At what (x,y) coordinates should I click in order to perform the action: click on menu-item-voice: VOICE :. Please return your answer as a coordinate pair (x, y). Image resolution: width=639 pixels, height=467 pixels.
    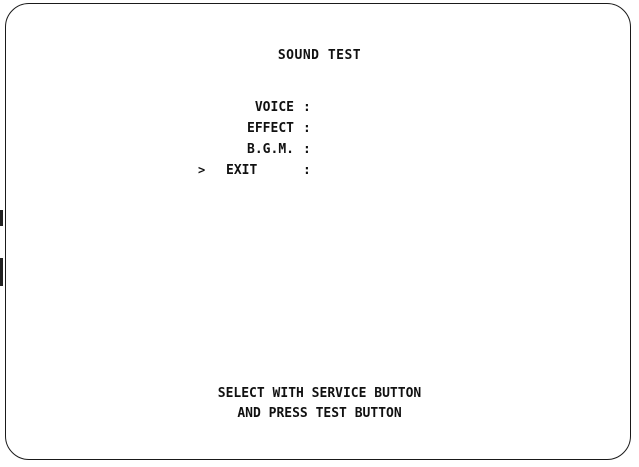
    Looking at the image, I should click on (254, 110).